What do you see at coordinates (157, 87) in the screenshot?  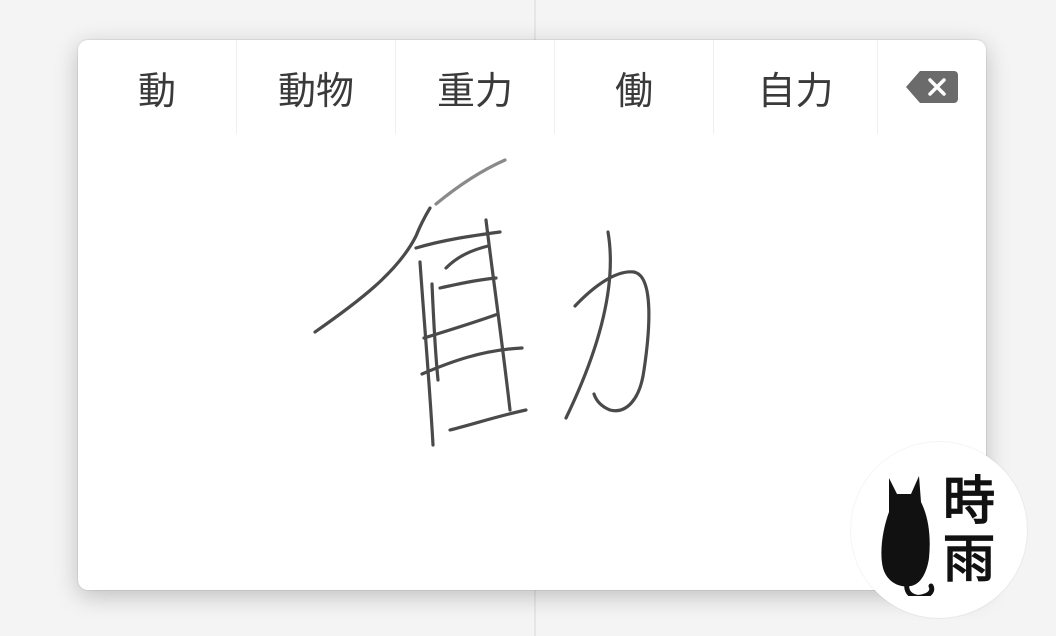 I see `candidate-1: 動` at bounding box center [157, 87].